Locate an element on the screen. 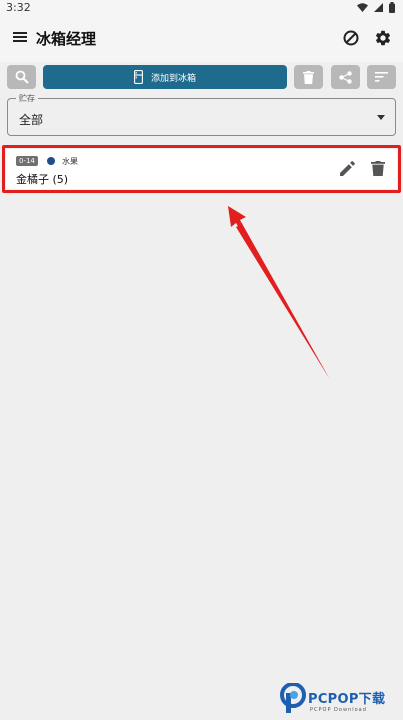 This screenshot has height=720, width=403. storage-select-value: 全部 is located at coordinates (31, 120).